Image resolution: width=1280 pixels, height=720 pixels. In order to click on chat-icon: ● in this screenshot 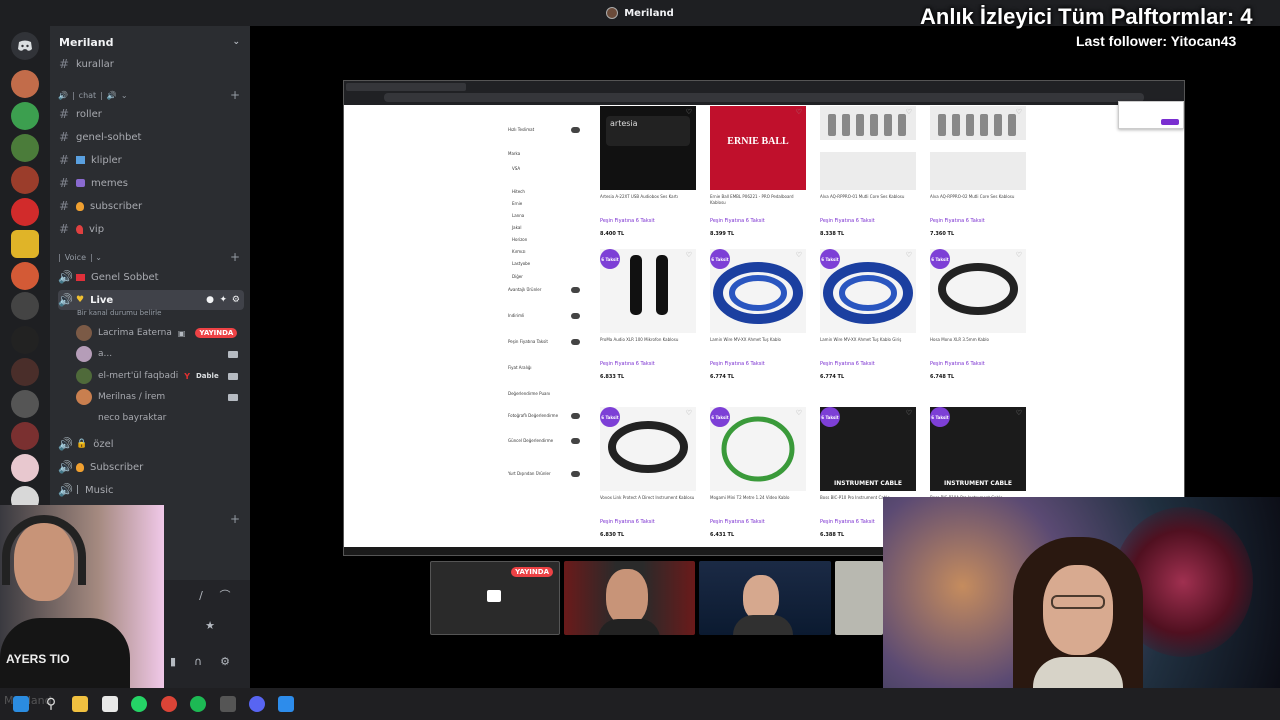, I will do `click(210, 300)`.